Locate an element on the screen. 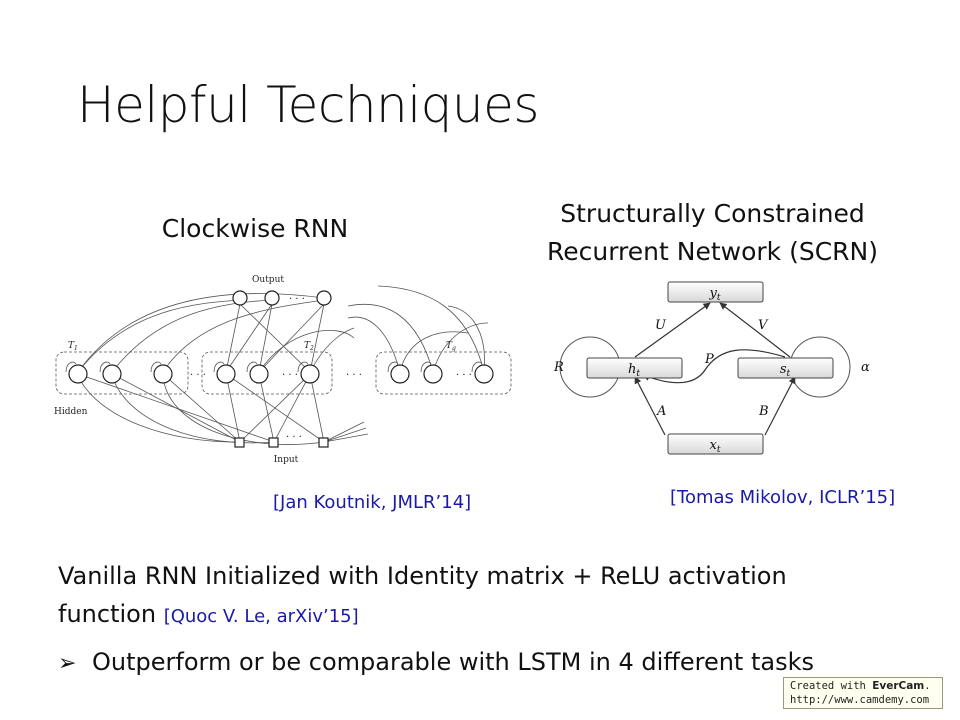 This screenshot has height=720, width=960. edge-A-label: A is located at coordinates (661, 411).